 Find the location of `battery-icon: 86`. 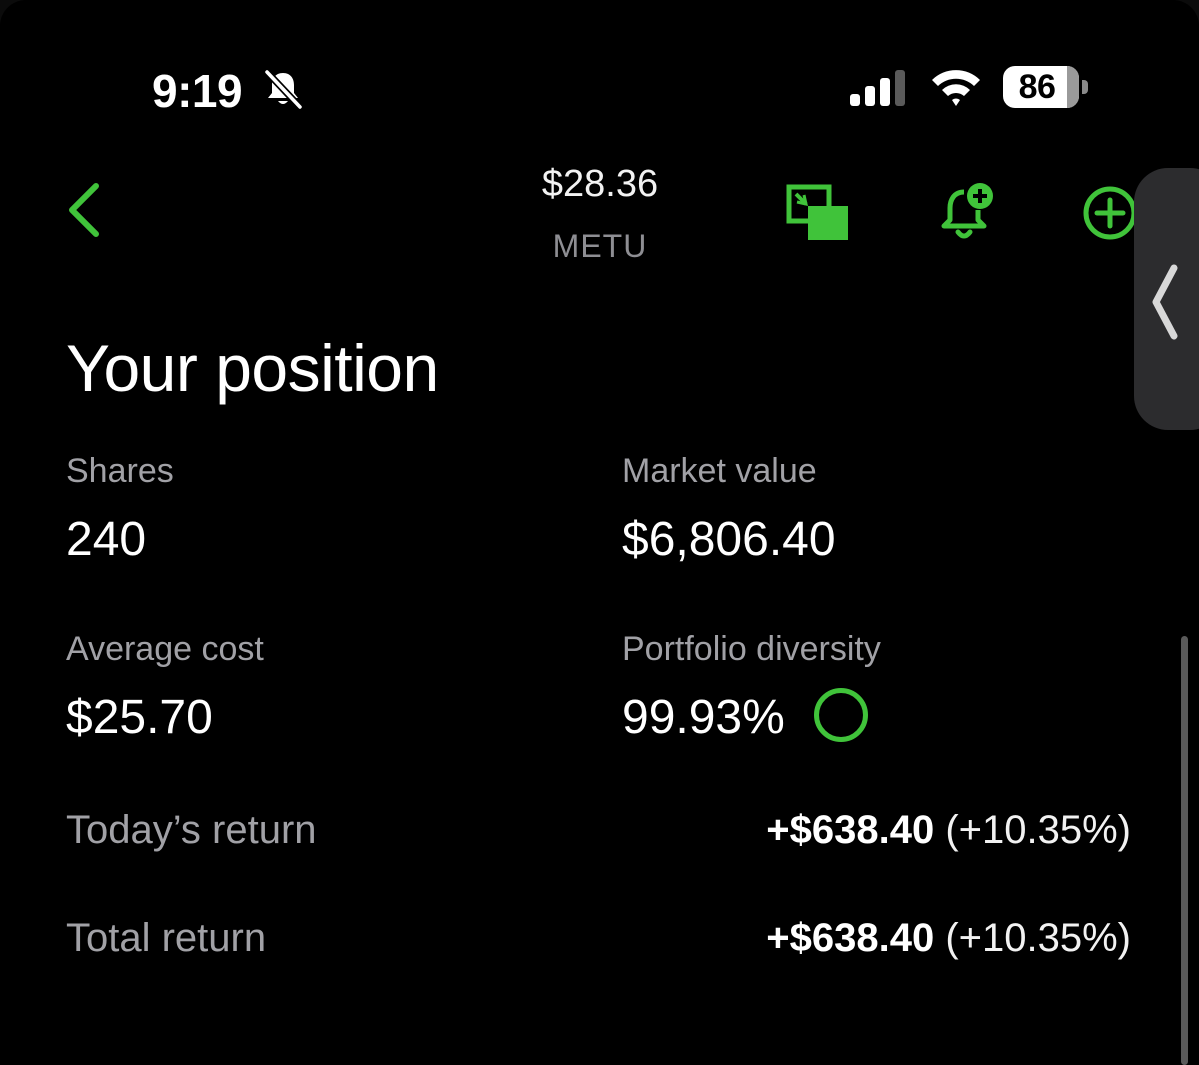

battery-icon: 86 is located at coordinates (1046, 88).